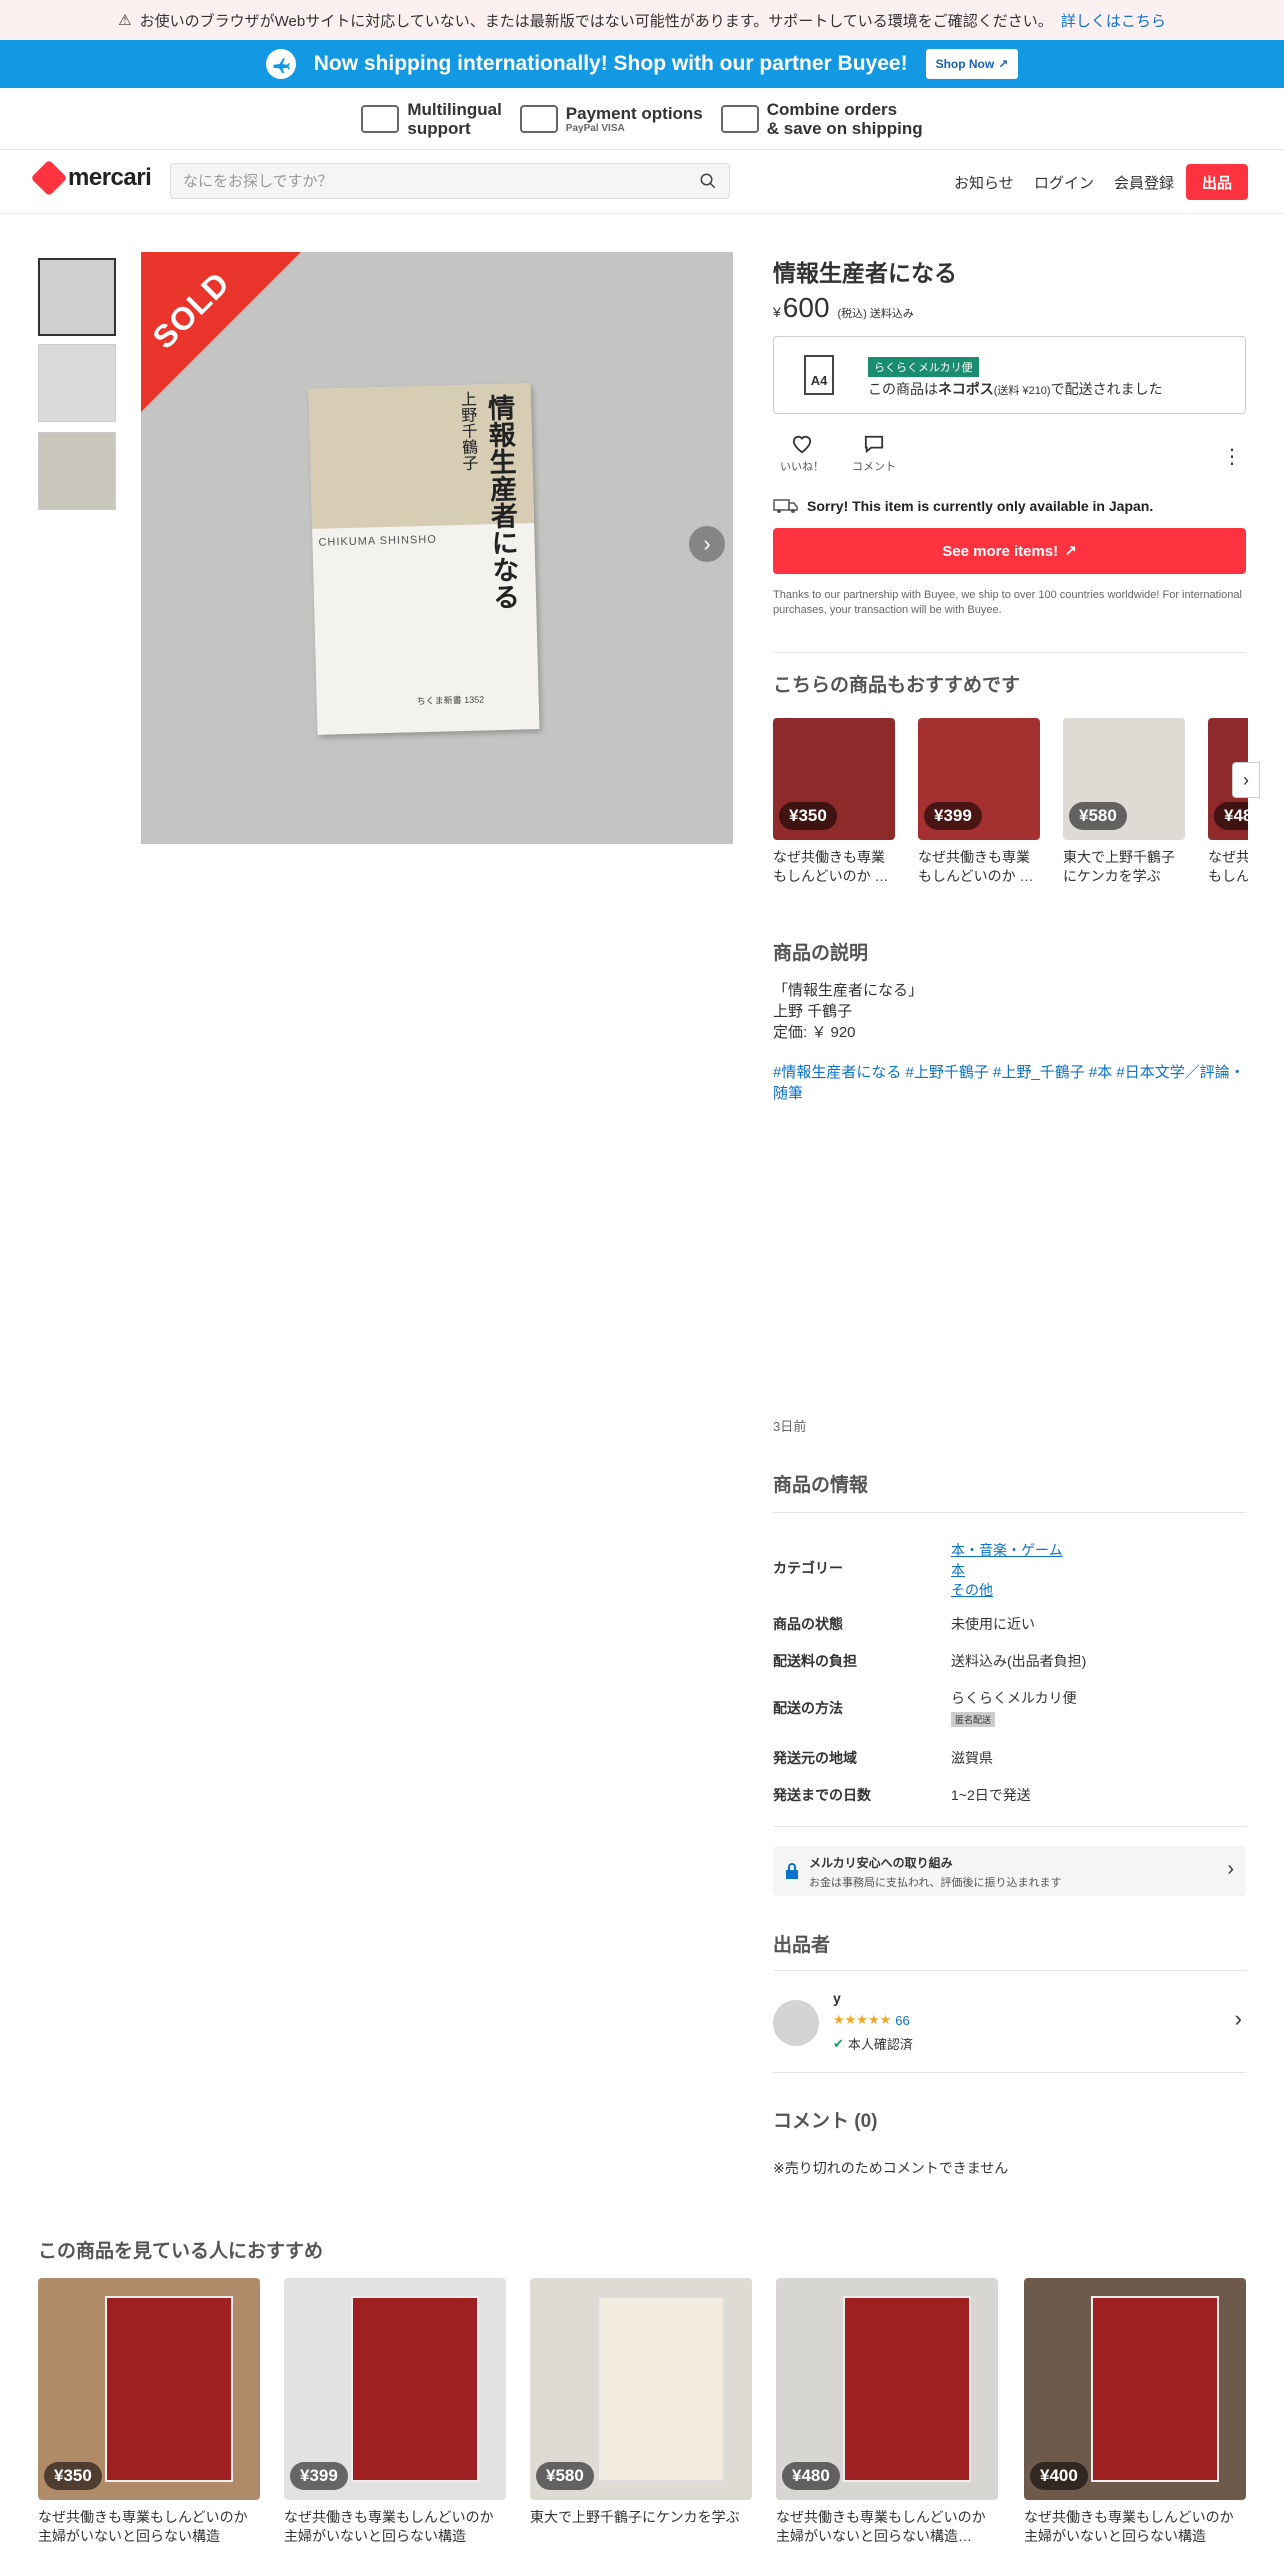 This screenshot has height=2568, width=1284. What do you see at coordinates (802, 467) in the screenshot?
I see `like-label: いいね！` at bounding box center [802, 467].